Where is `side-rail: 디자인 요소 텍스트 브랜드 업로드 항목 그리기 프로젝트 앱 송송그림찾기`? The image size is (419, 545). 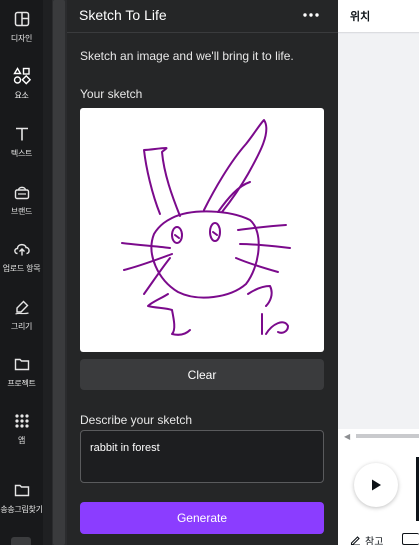
side-rail: 디자인 요소 텍스트 브랜드 업로드 항목 그리기 프로젝트 앱 송송그림찾기 is located at coordinates (21, 272).